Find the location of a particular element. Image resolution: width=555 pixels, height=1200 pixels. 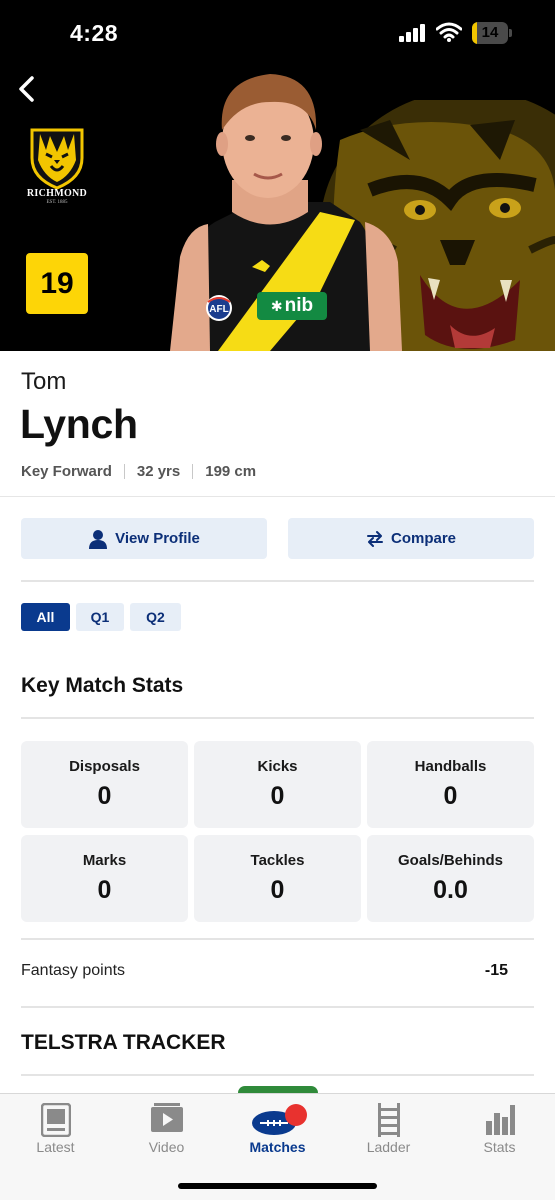

stat-tile-tackles: Tackles 0 is located at coordinates (277, 878).